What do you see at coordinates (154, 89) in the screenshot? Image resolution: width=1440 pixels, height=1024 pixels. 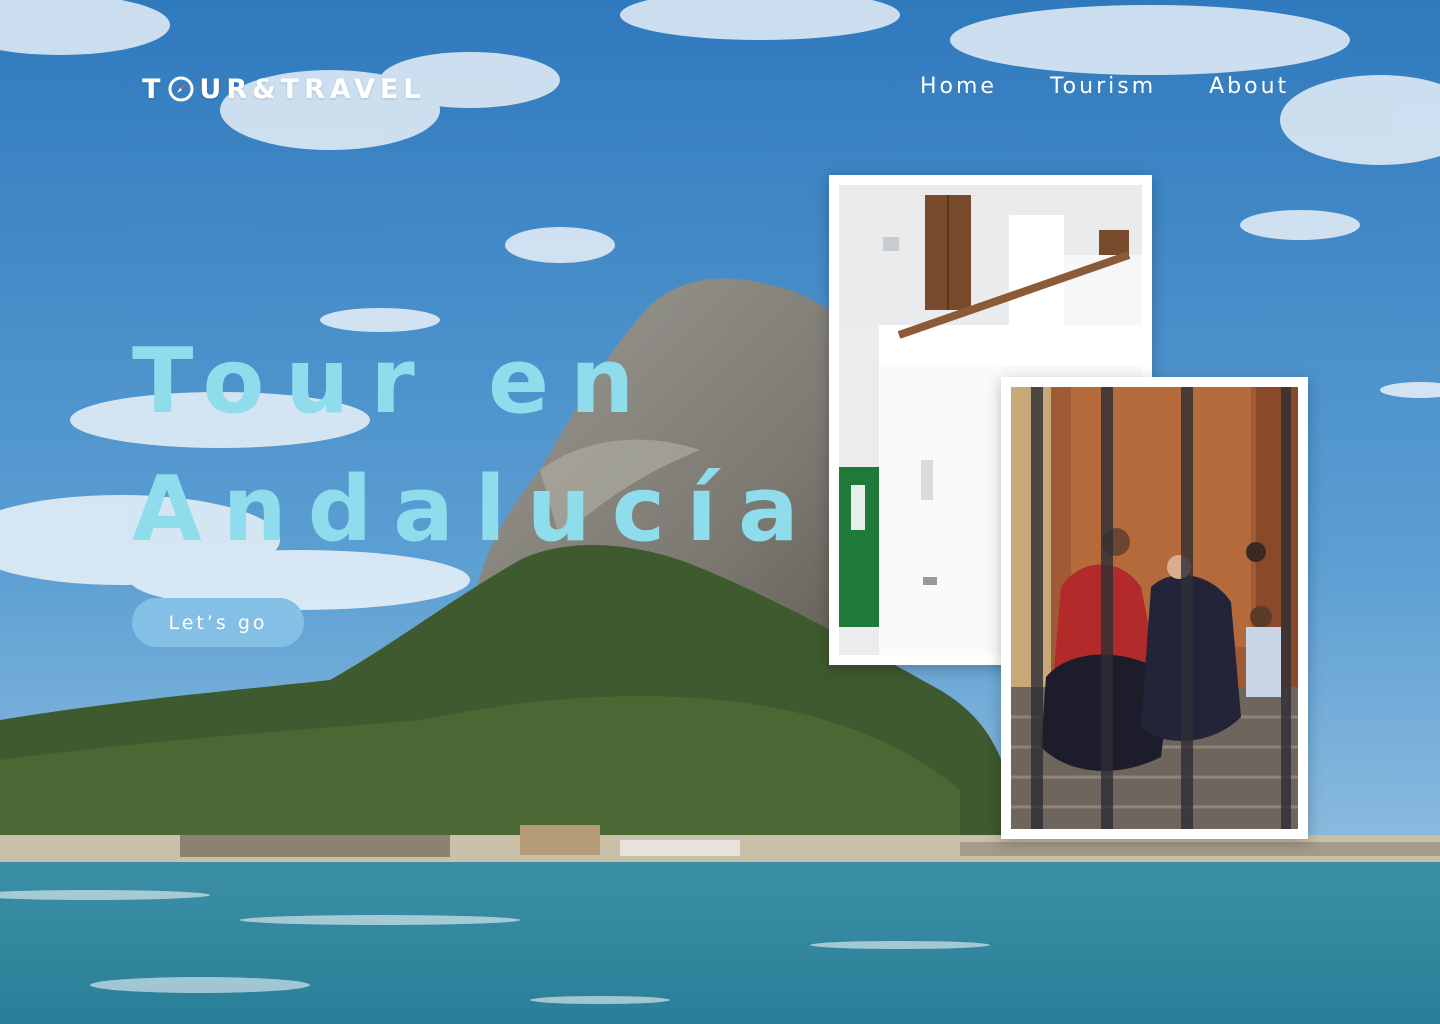 I see `logo-text-prefix: T` at bounding box center [154, 89].